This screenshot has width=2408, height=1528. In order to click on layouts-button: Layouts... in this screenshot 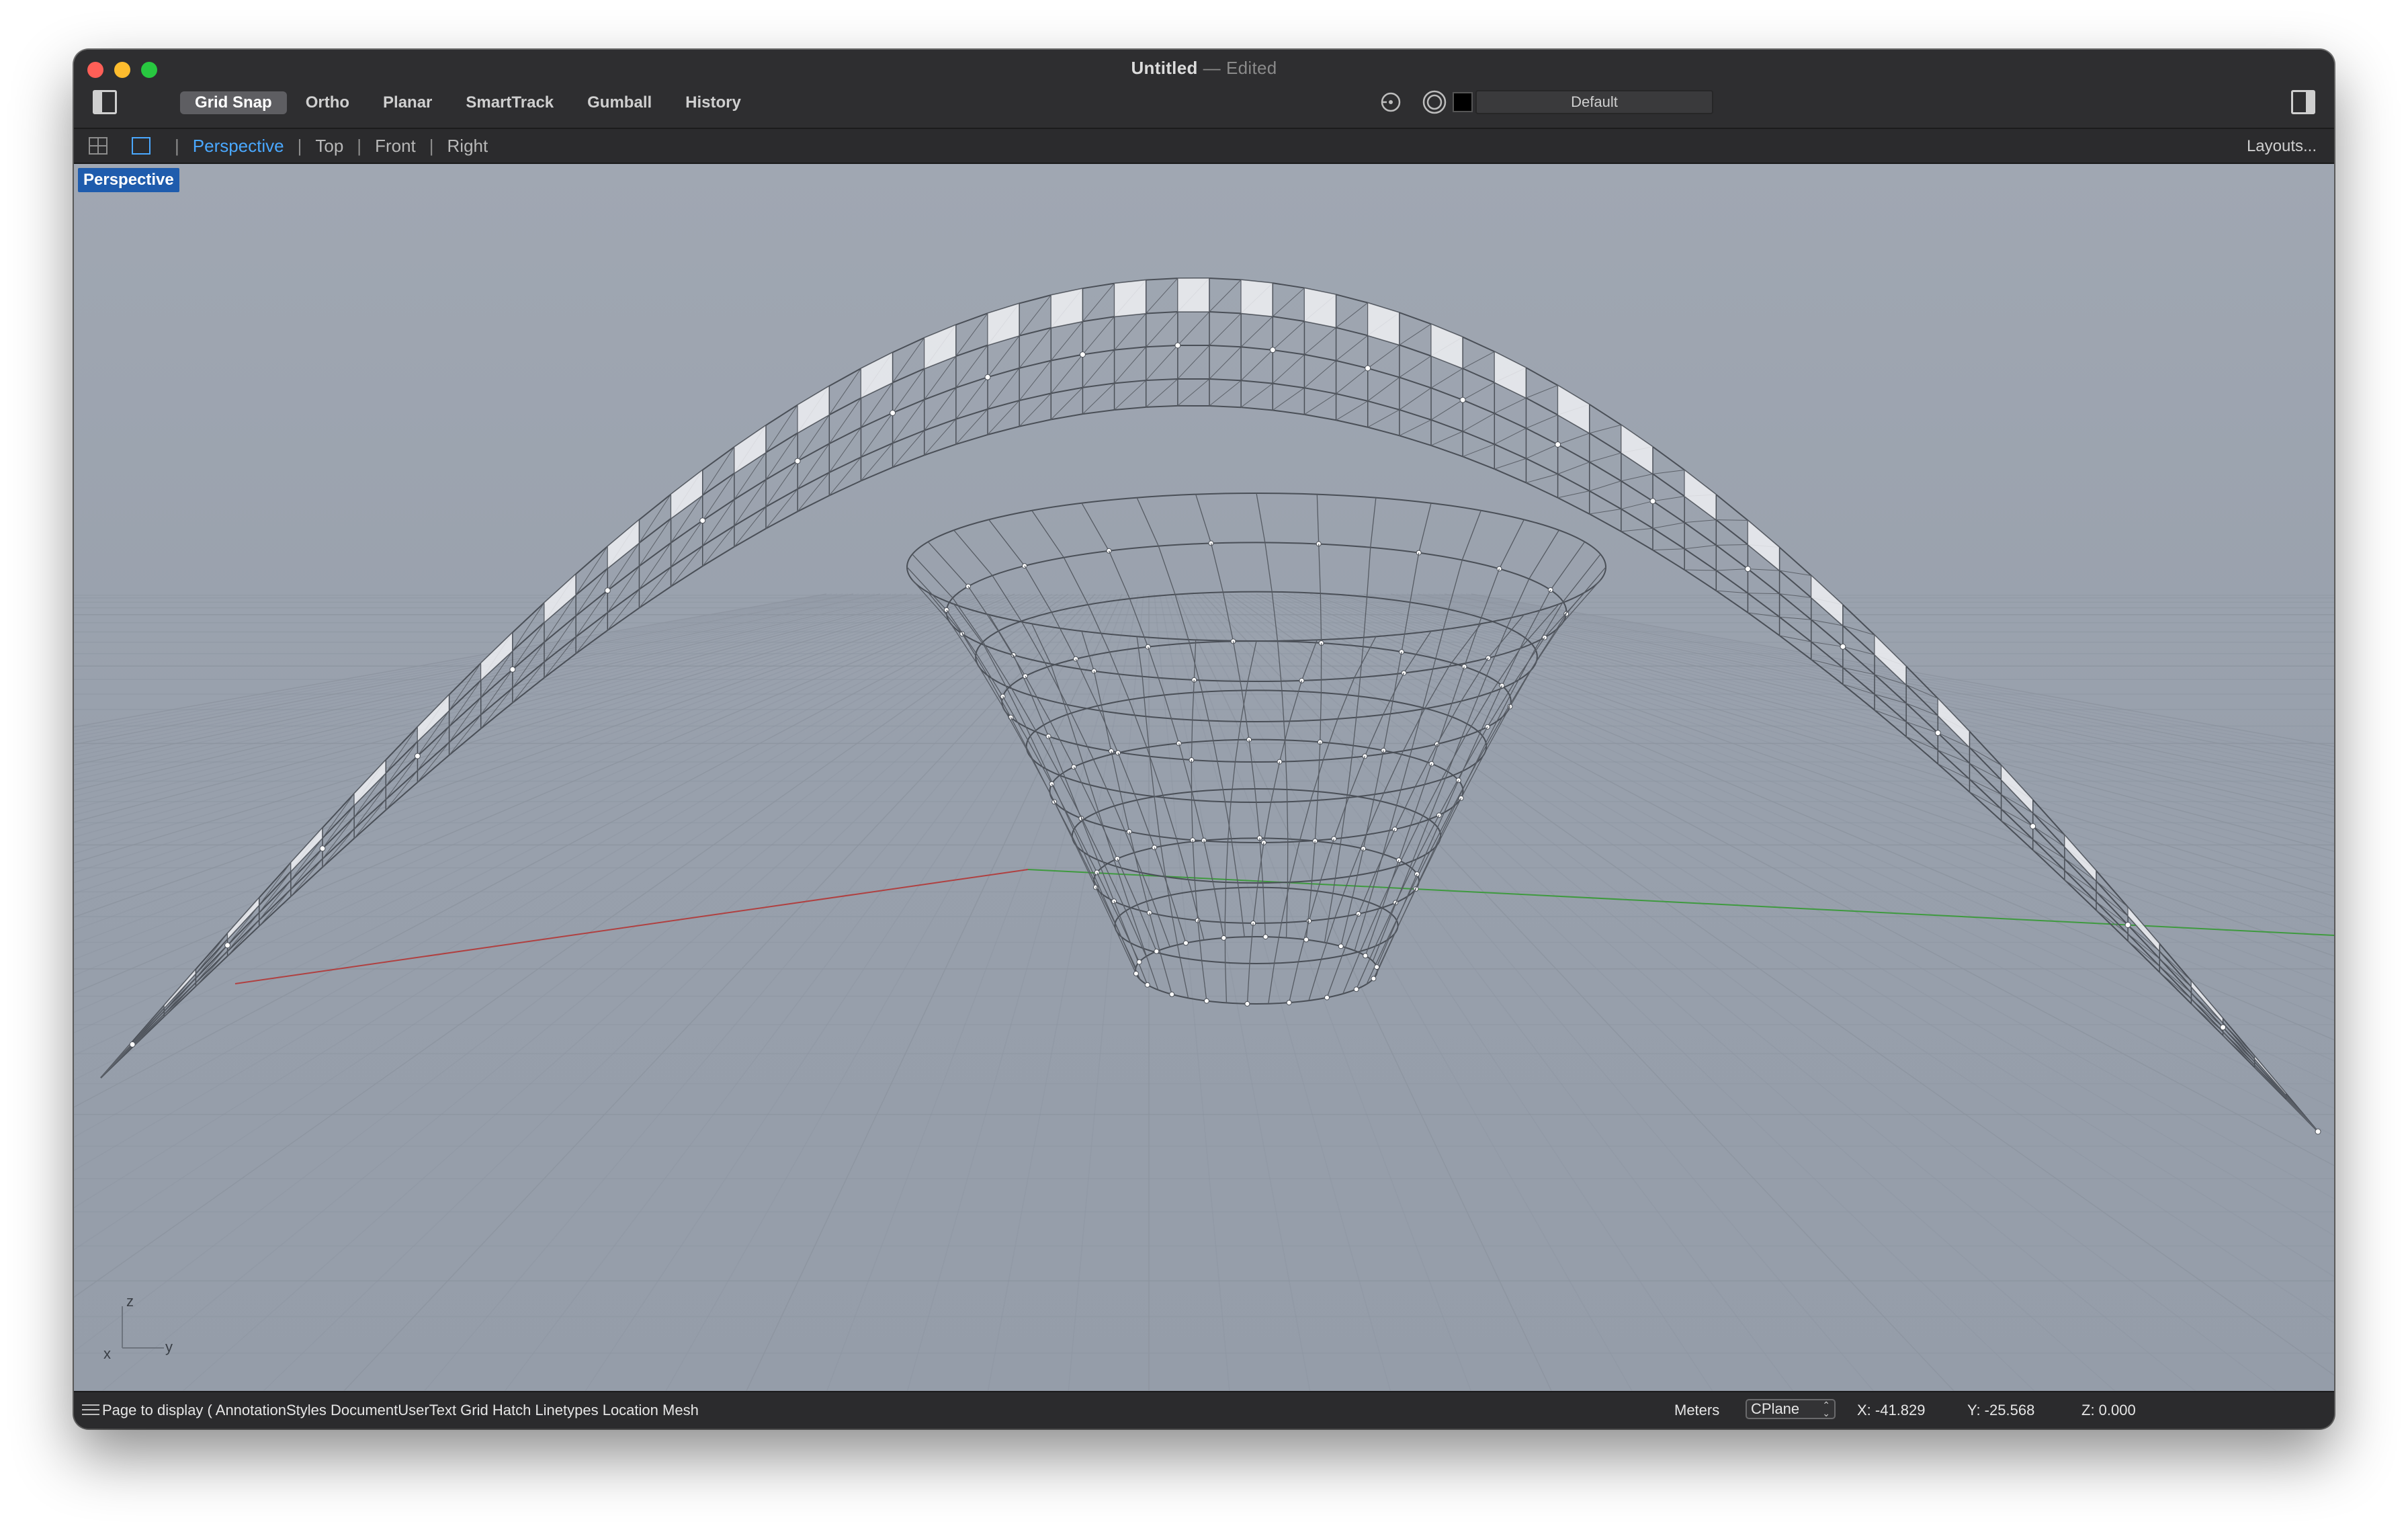, I will do `click(2282, 146)`.